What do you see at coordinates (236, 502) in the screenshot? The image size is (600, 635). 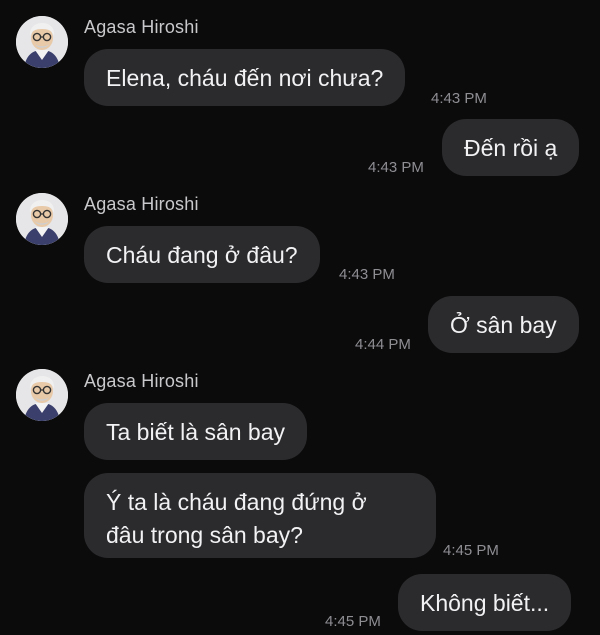 I see `message-text-line: Ý ta là cháu đang đứng ở` at bounding box center [236, 502].